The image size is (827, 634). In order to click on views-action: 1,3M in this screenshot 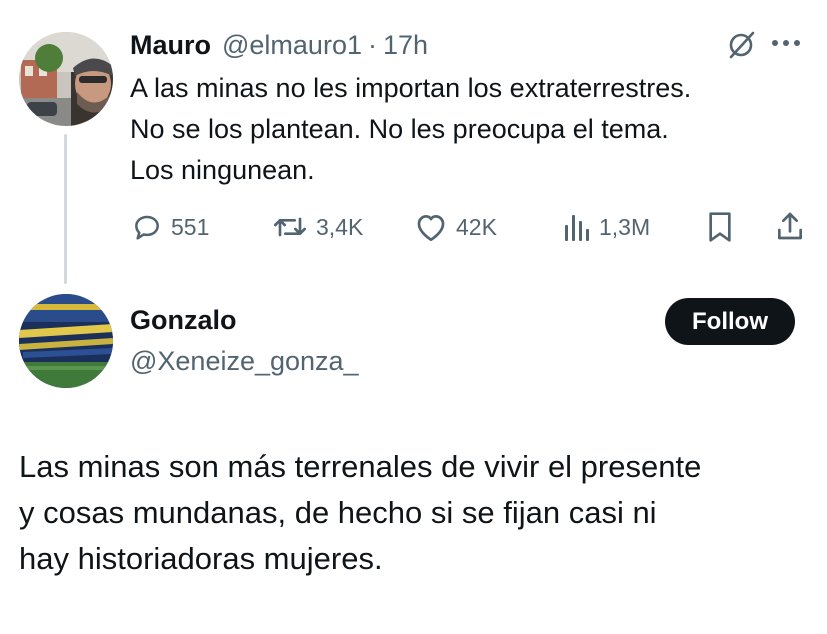, I will do `click(606, 227)`.